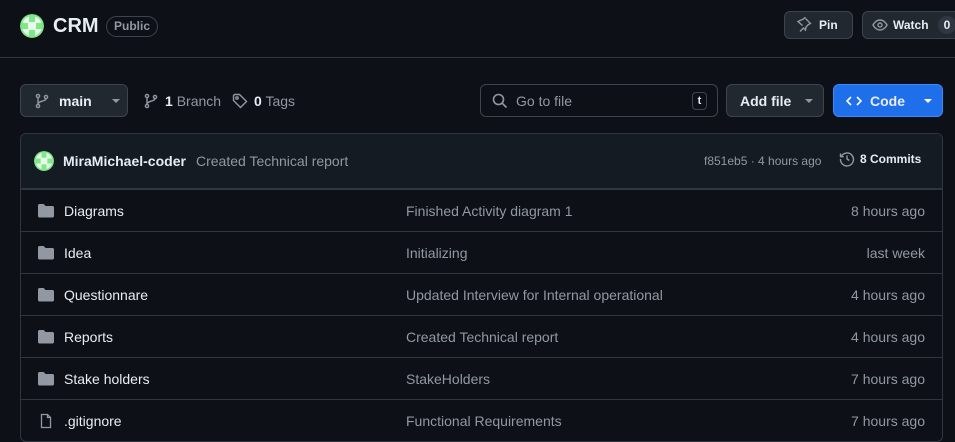 Image resolution: width=955 pixels, height=442 pixels. What do you see at coordinates (107, 379) in the screenshot?
I see `file-name: Stake holders` at bounding box center [107, 379].